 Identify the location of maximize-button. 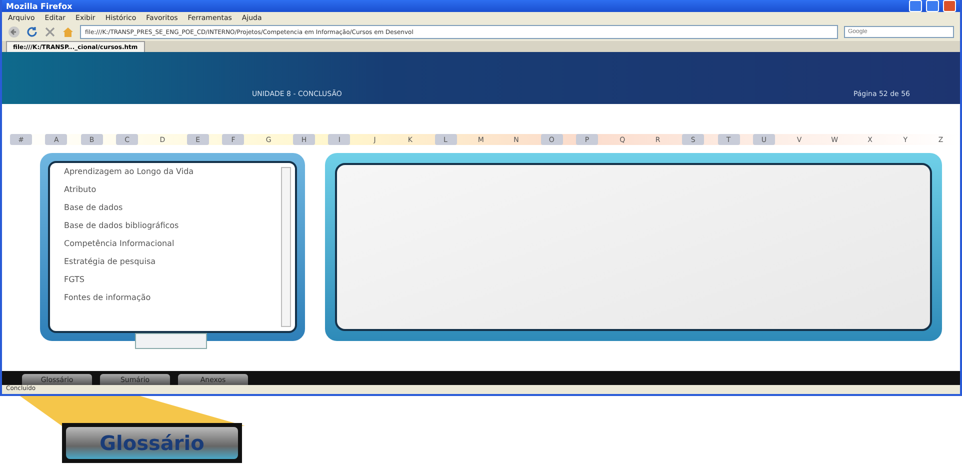
(932, 6).